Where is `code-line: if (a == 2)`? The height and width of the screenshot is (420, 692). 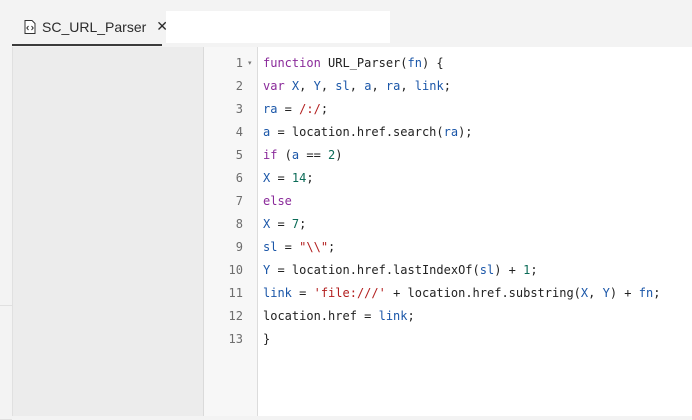 code-line: if (a == 2) is located at coordinates (303, 155).